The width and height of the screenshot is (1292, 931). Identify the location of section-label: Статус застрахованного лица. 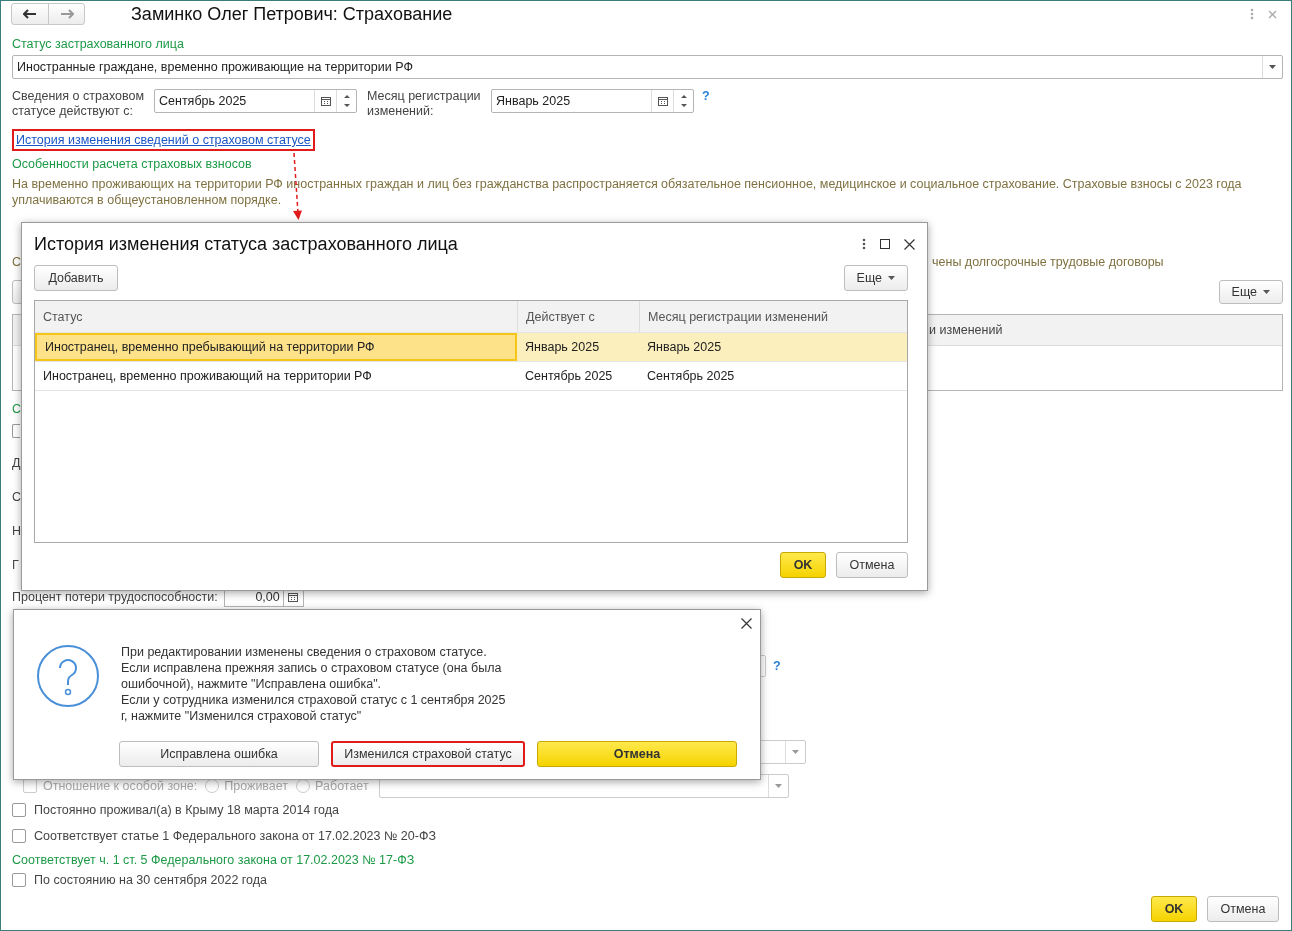
(98, 44).